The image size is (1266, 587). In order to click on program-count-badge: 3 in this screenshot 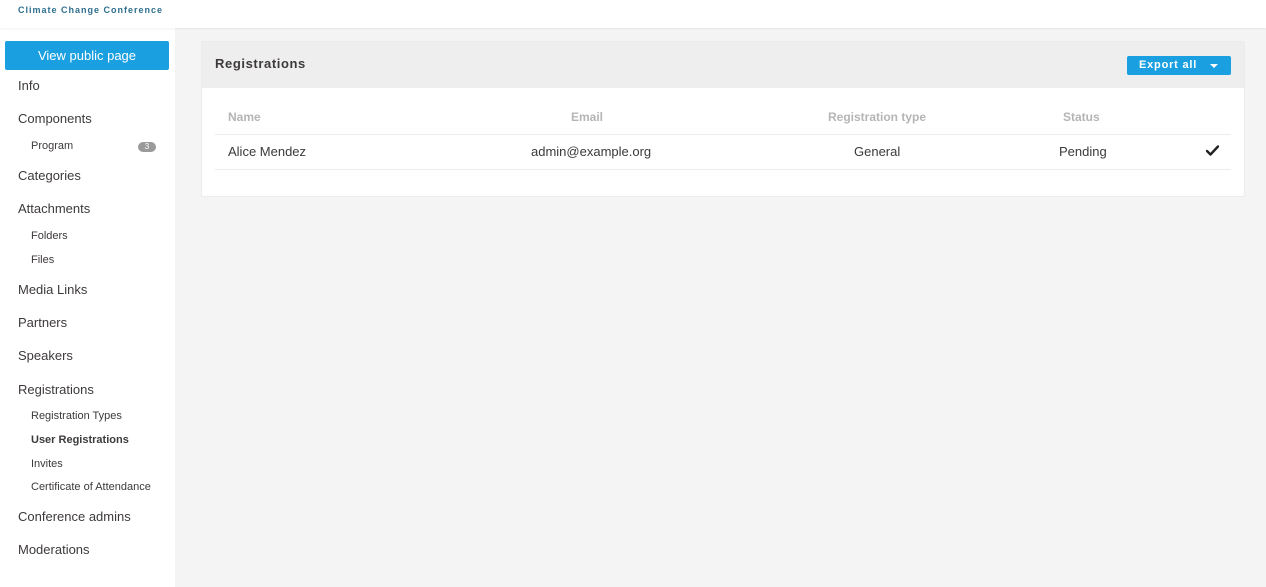, I will do `click(147, 147)`.